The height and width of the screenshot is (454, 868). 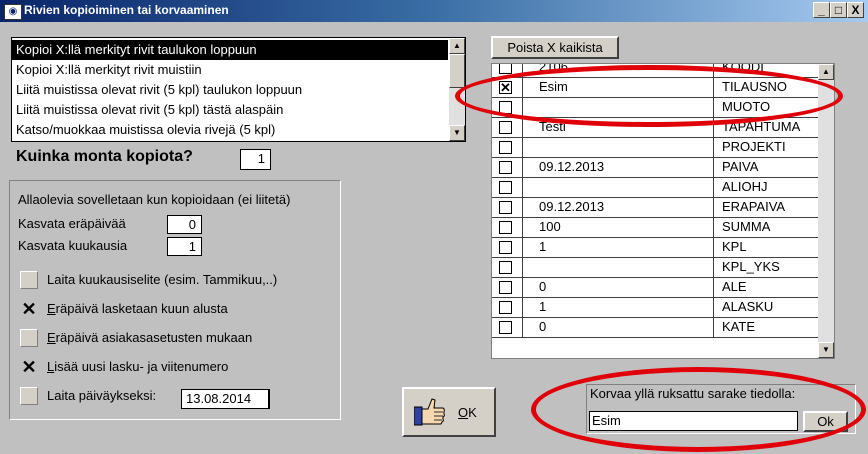 I want to click on ok-button: OK, so click(x=449, y=412).